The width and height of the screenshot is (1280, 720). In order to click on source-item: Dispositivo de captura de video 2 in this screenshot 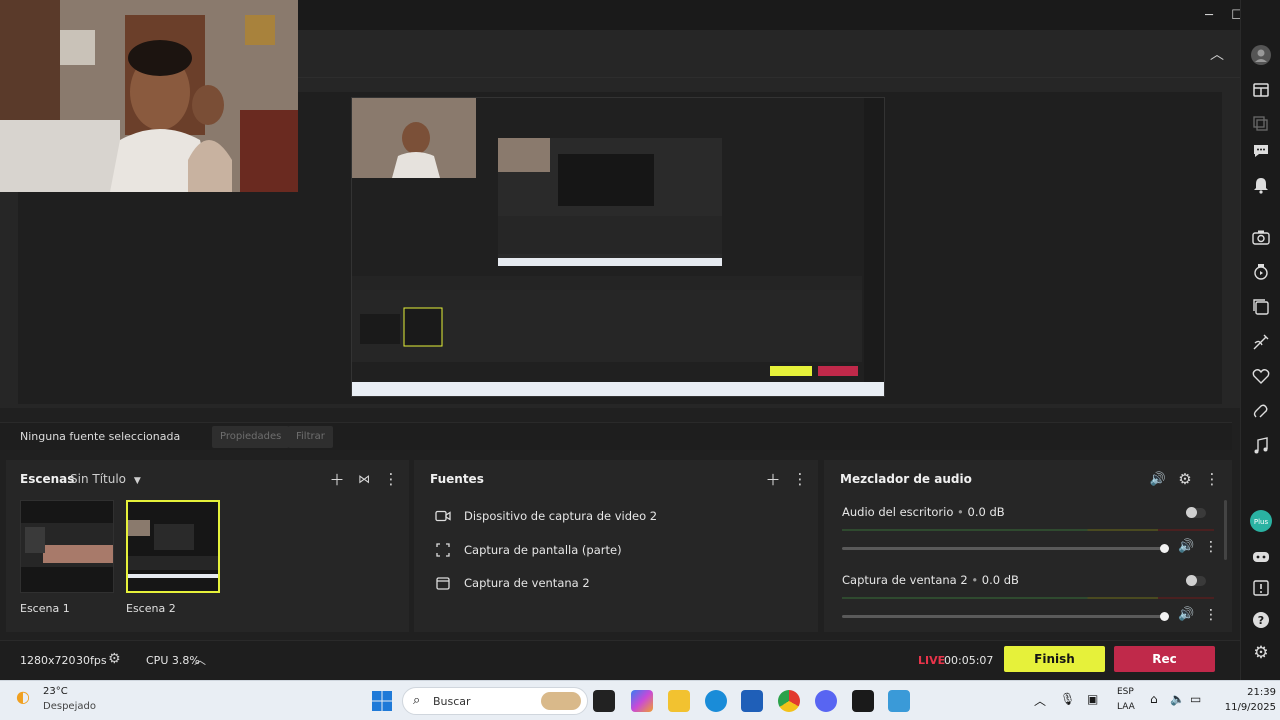, I will do `click(545, 516)`.